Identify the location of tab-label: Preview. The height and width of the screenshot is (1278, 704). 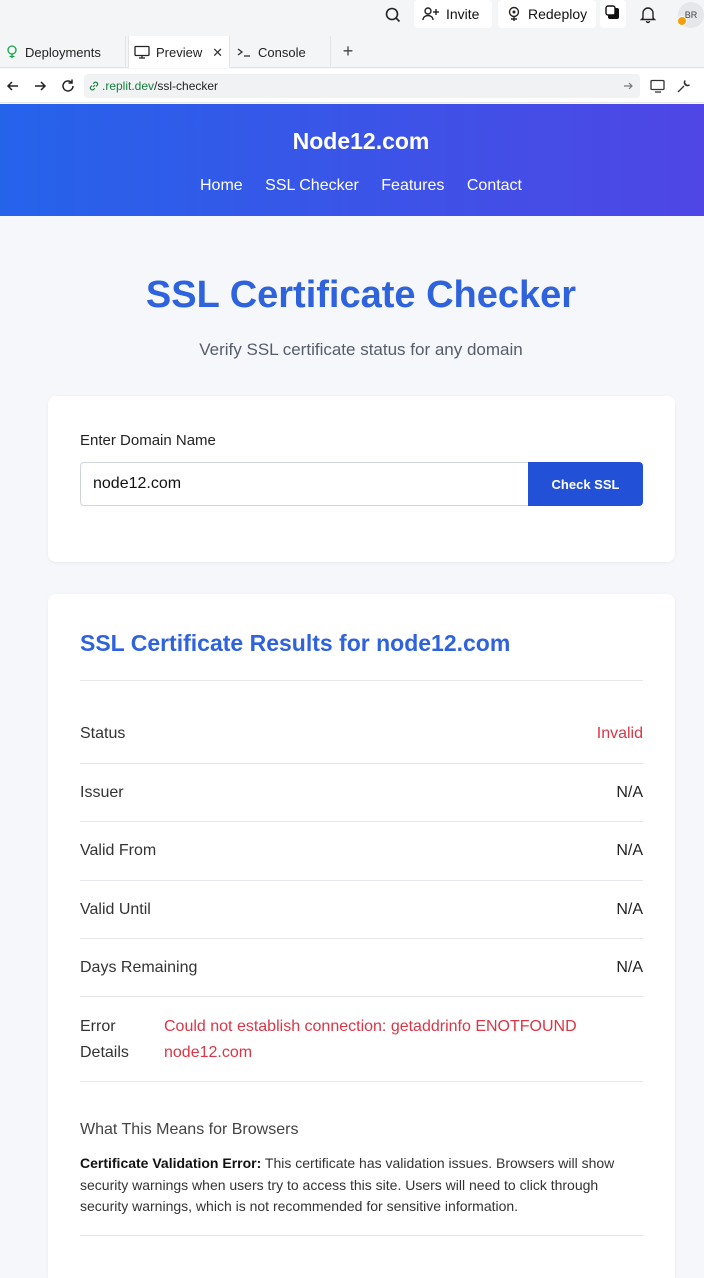
(179, 52).